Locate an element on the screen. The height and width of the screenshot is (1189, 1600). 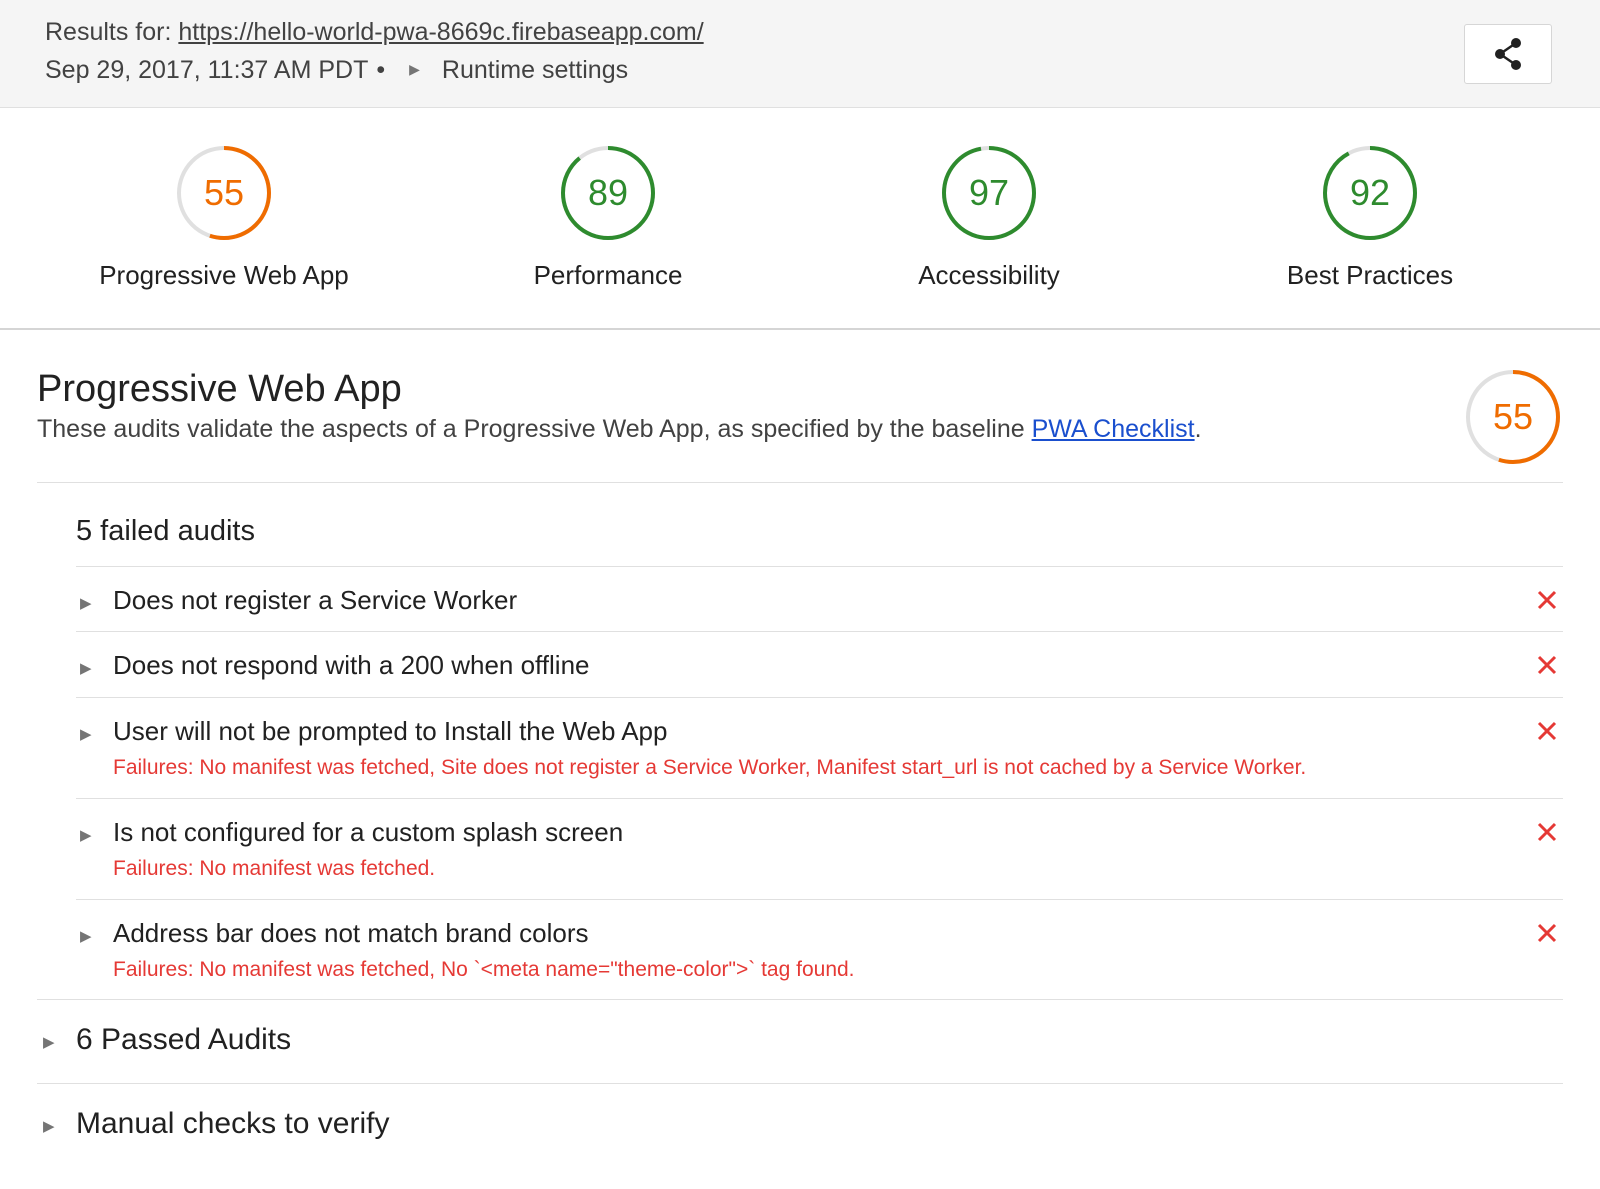
section-title: Progressive Web App is located at coordinates (219, 389).